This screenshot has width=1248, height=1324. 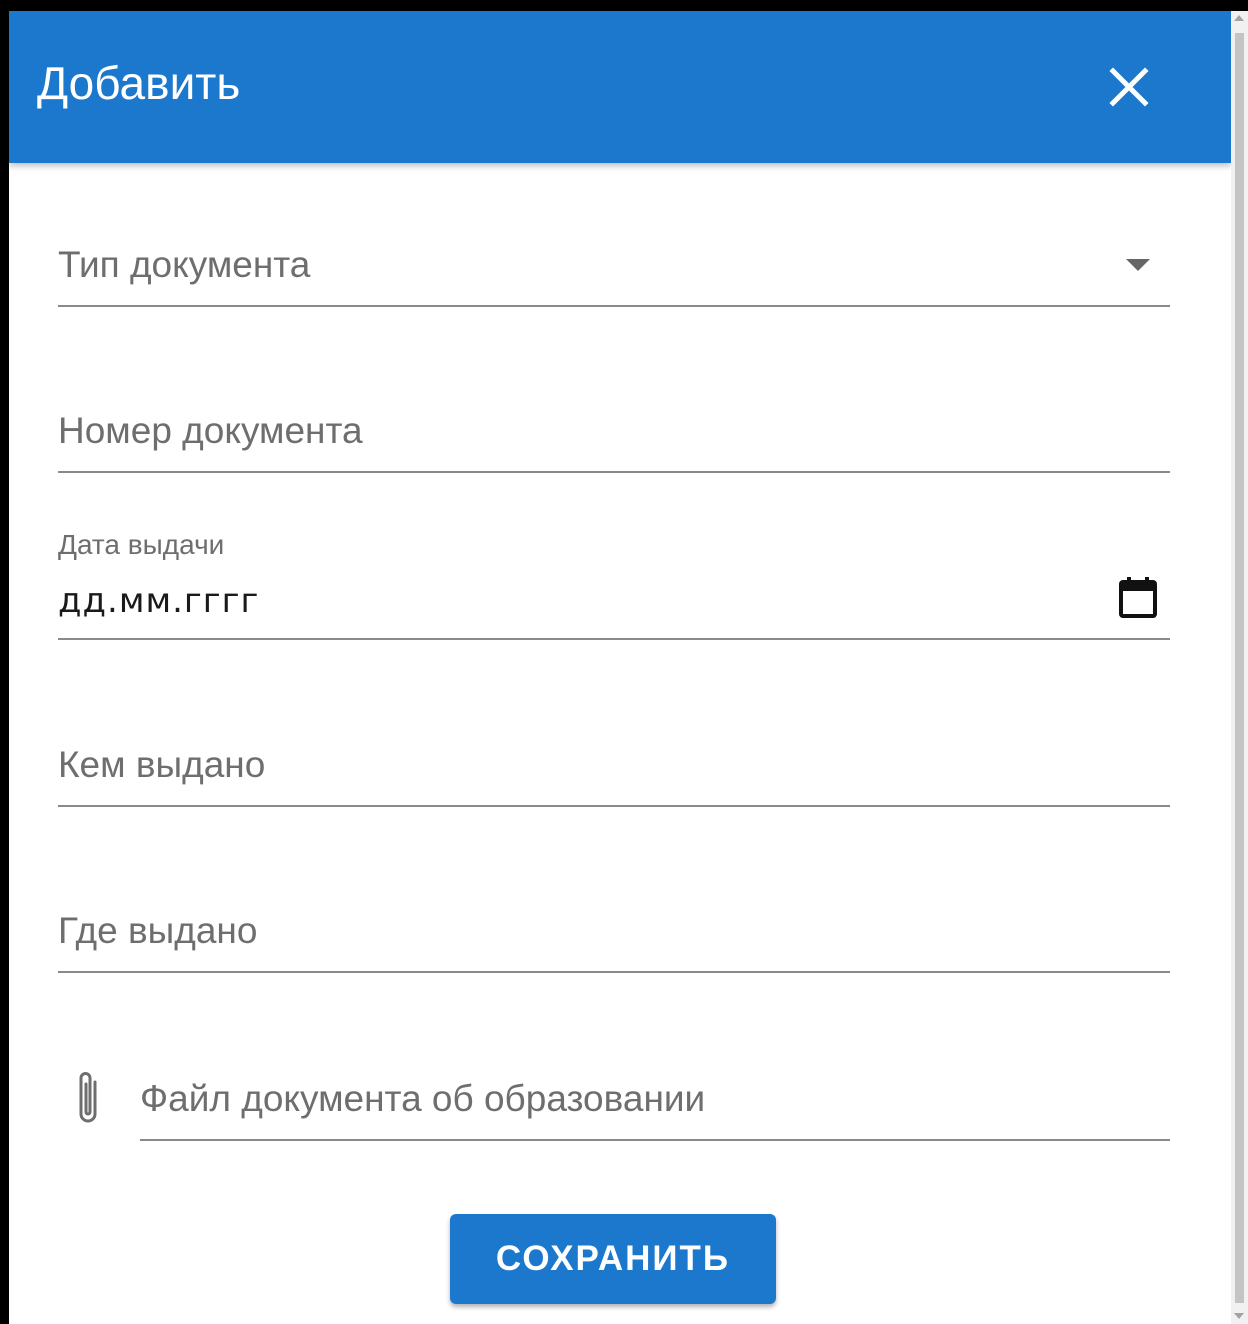 What do you see at coordinates (1138, 265) in the screenshot?
I see `dropdown-arrow-icon` at bounding box center [1138, 265].